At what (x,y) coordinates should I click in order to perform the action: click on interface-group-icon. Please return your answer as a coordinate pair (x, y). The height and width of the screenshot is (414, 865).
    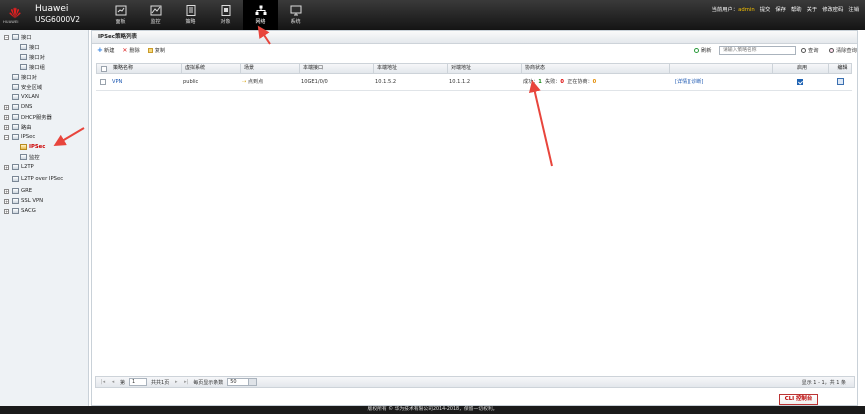
    Looking at the image, I should click on (23, 67).